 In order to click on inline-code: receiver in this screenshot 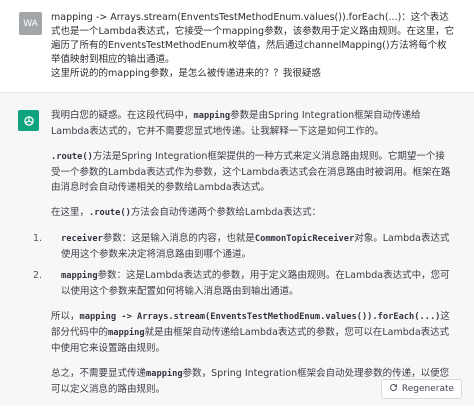, I will do `click(82, 239)`.